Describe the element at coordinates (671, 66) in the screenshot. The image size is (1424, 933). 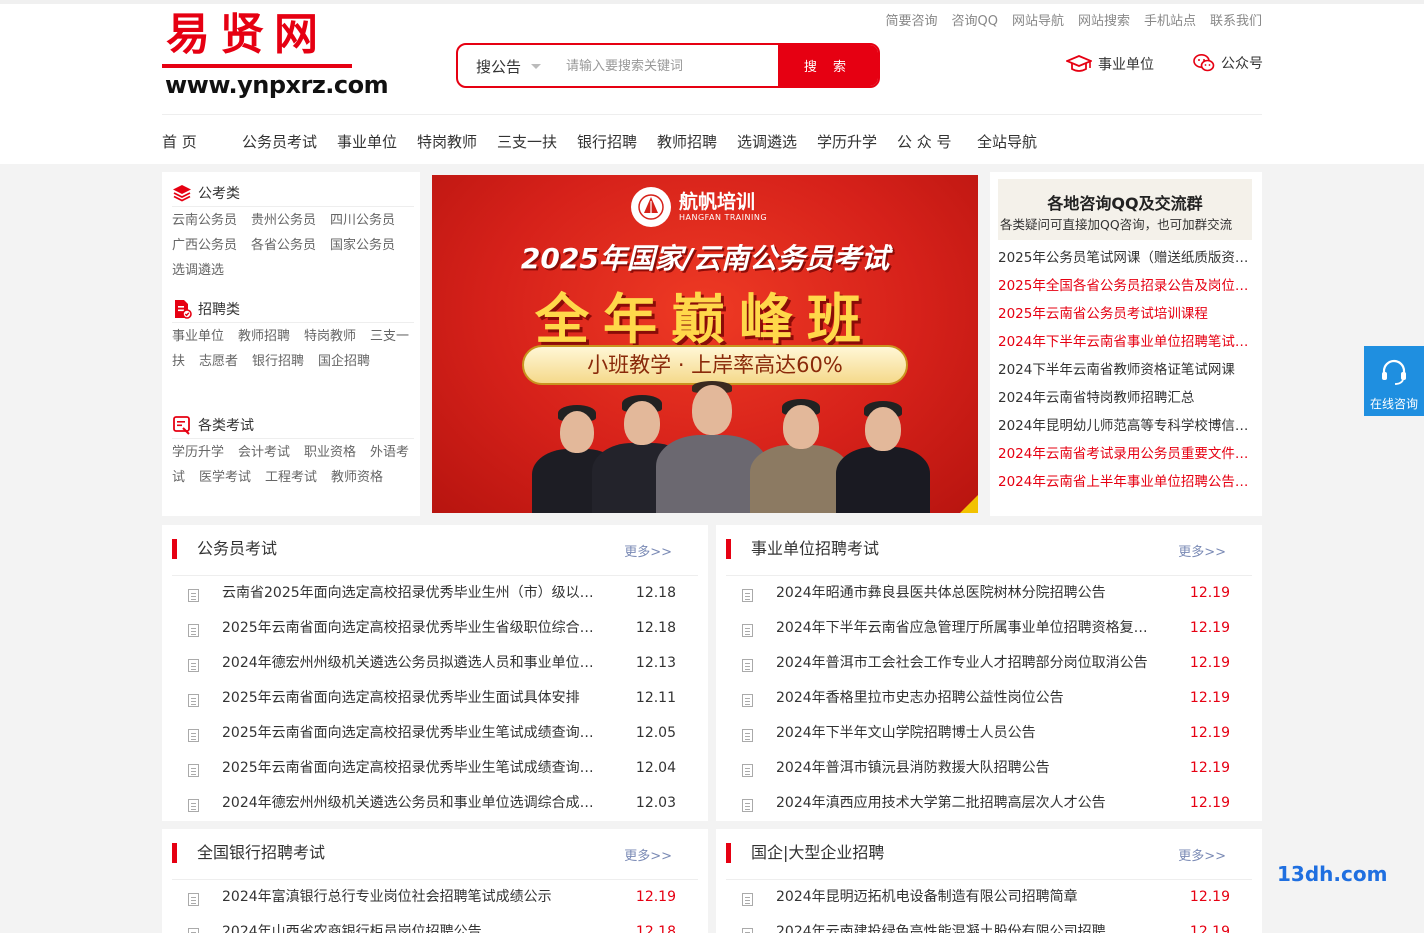
I see `search-input` at that location.